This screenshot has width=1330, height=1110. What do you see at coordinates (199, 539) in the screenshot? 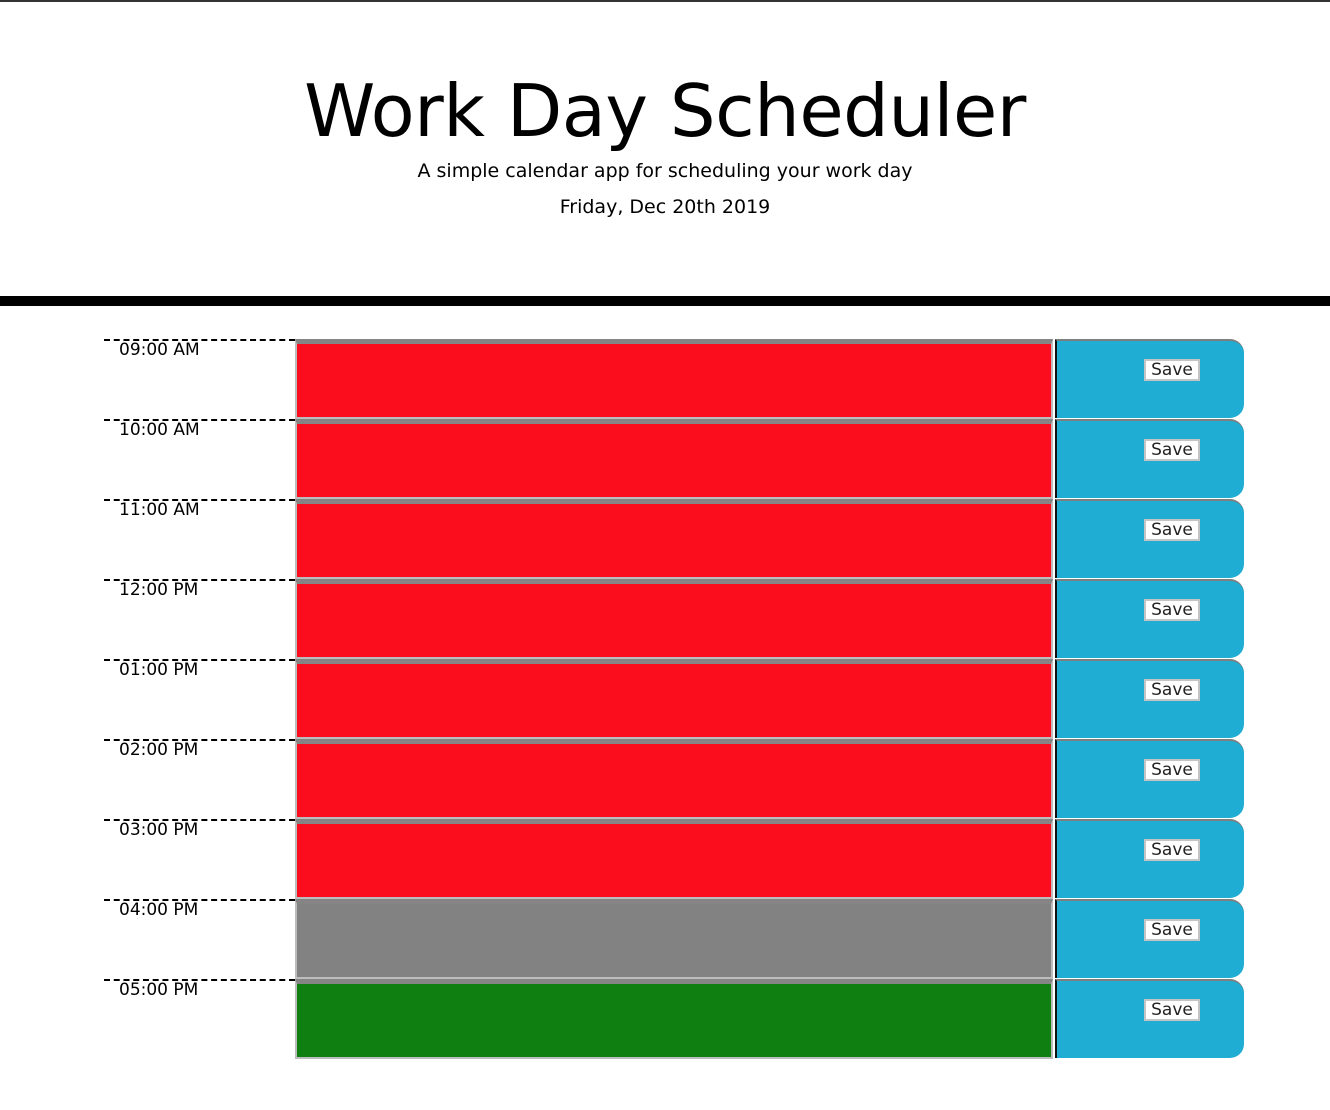
I see `hour-label: 11:00 AM` at bounding box center [199, 539].